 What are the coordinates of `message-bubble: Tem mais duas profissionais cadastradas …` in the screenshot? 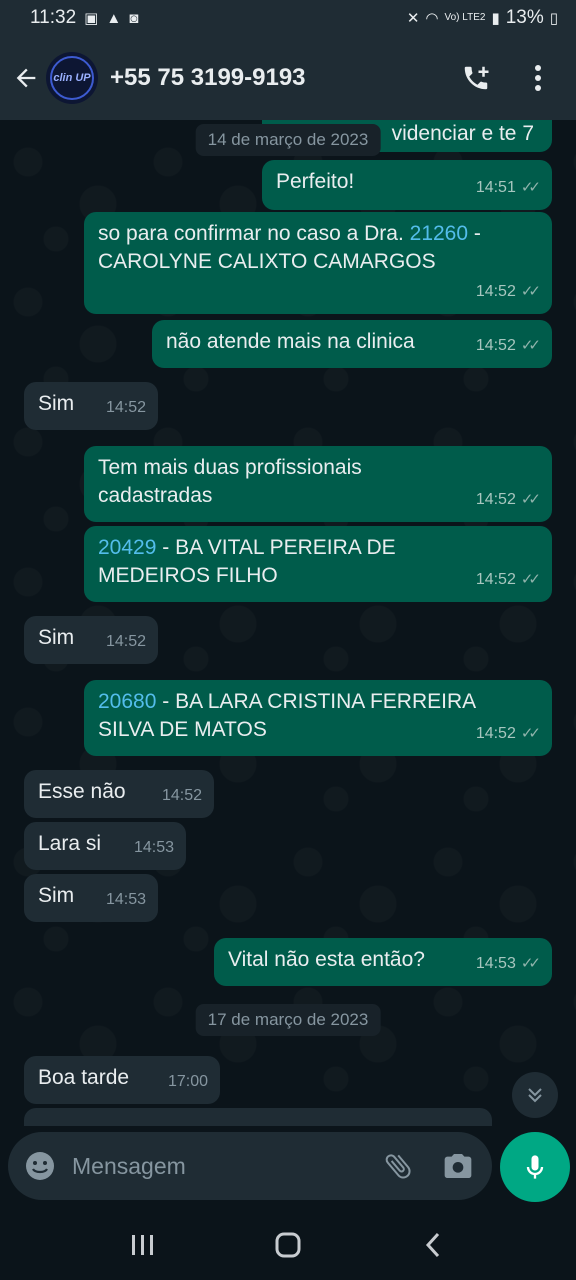 It's located at (318, 484).